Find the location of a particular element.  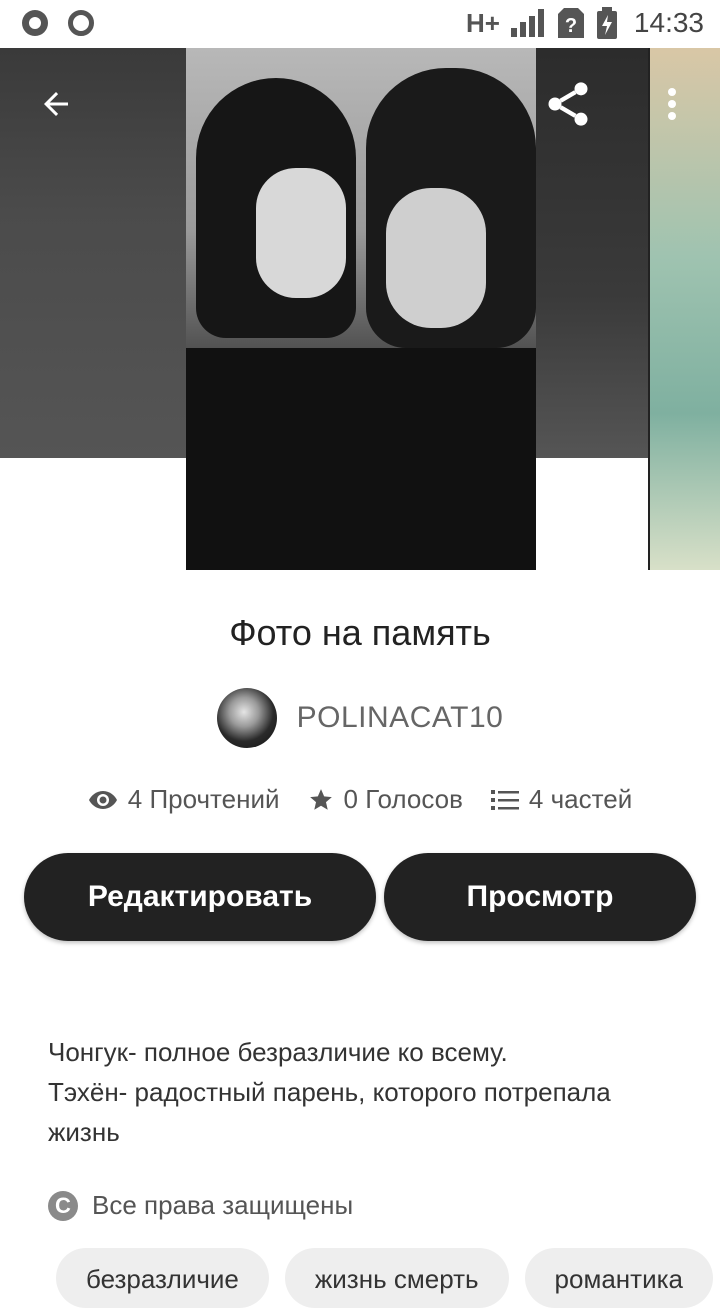

description-line: Чонгук- полное безразличие ко всему. is located at coordinates (278, 1052).